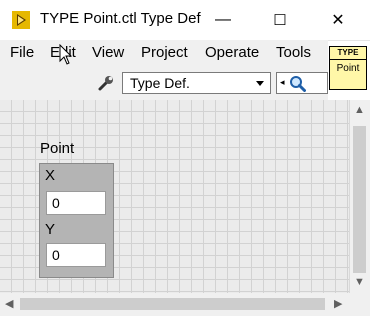 The height and width of the screenshot is (316, 370). I want to click on scrollbar-corner, so click(359, 304).